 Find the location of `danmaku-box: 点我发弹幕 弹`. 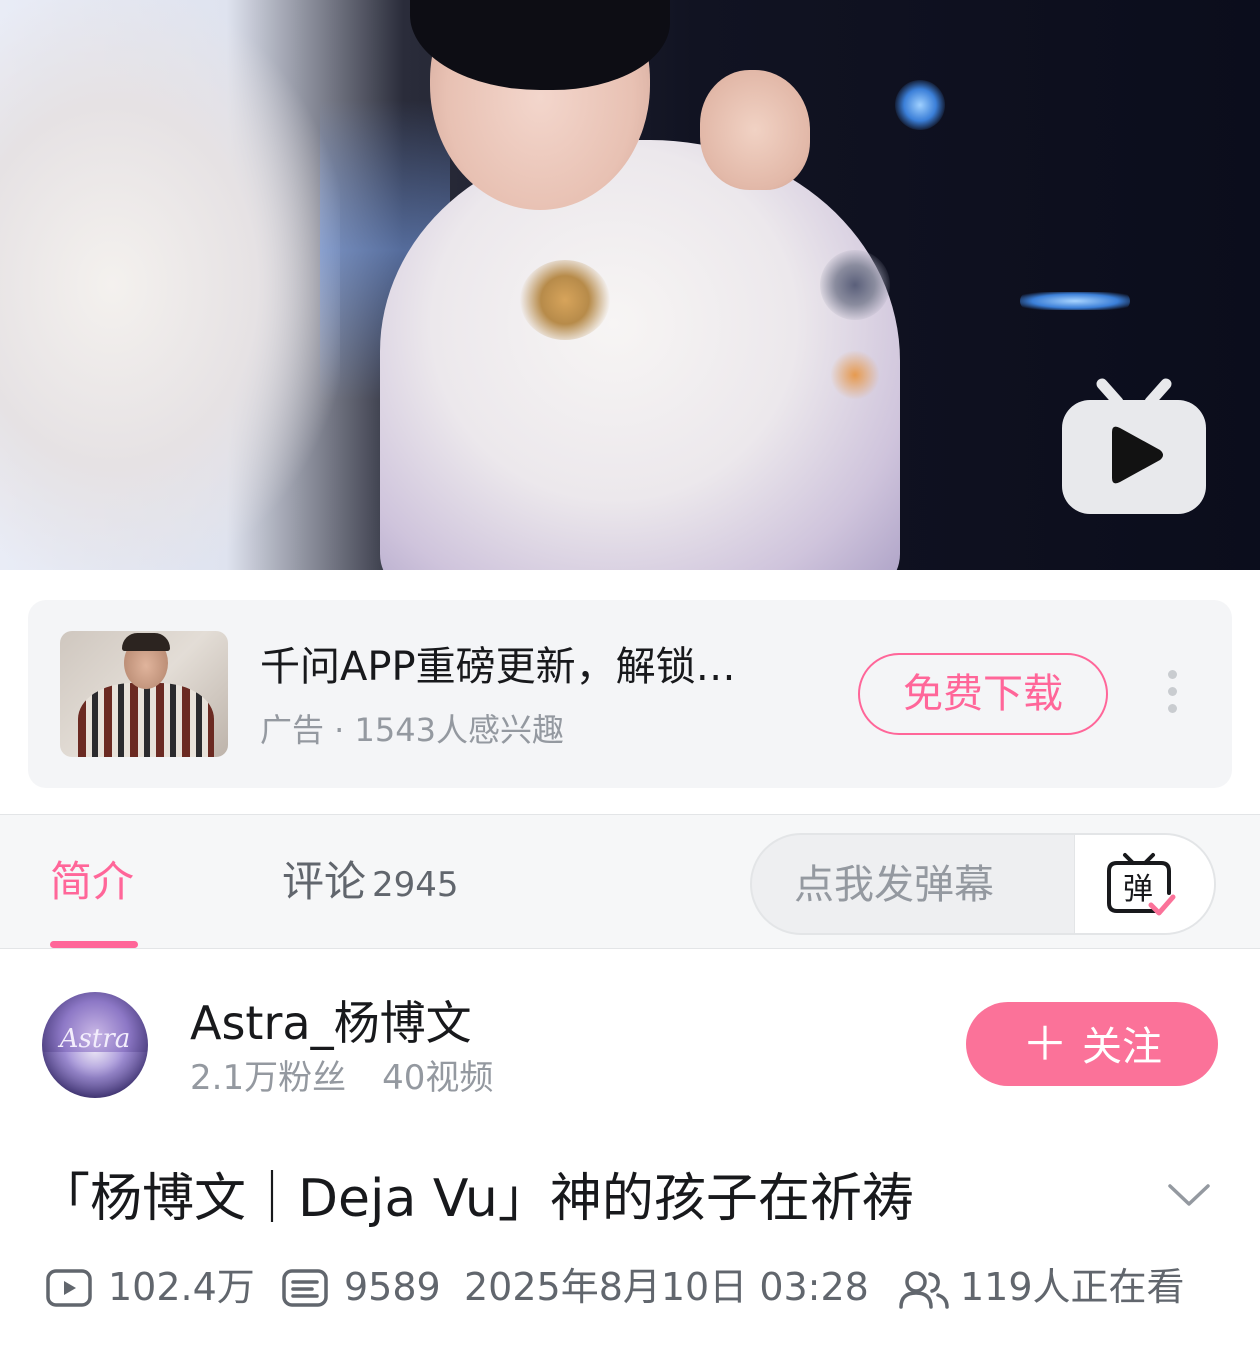

danmaku-box: 点我发弹幕 弹 is located at coordinates (983, 884).